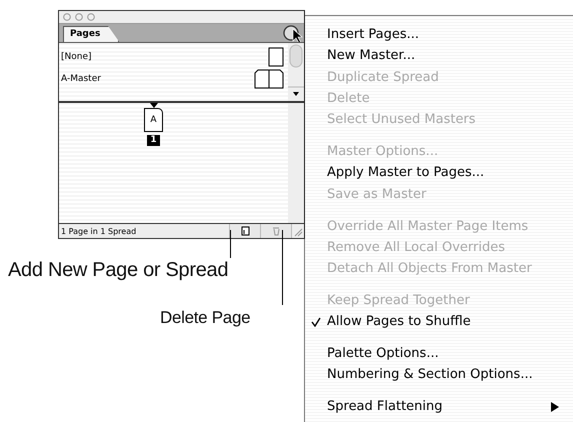  What do you see at coordinates (76, 57) in the screenshot?
I see `master-name: [None]` at bounding box center [76, 57].